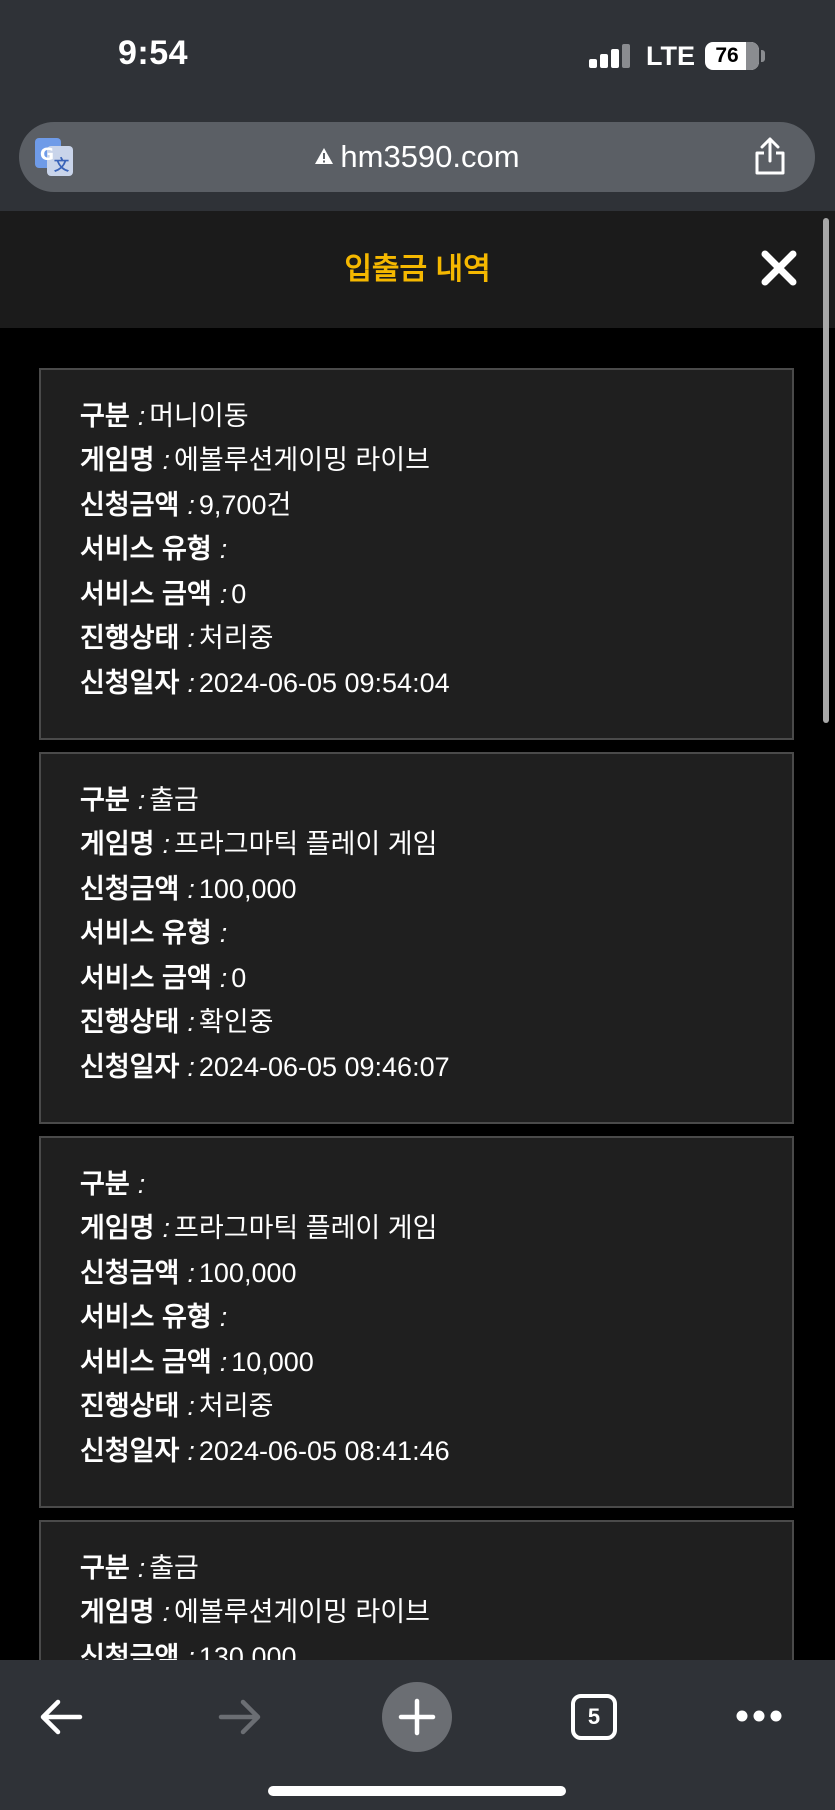 The height and width of the screenshot is (1810, 835). Describe the element at coordinates (610, 56) in the screenshot. I see `signal-icon` at that location.